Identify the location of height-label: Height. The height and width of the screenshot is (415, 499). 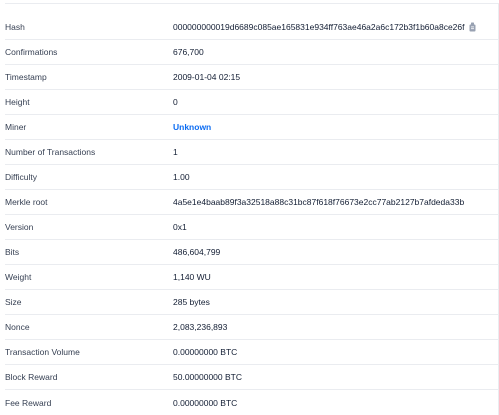
(17, 102).